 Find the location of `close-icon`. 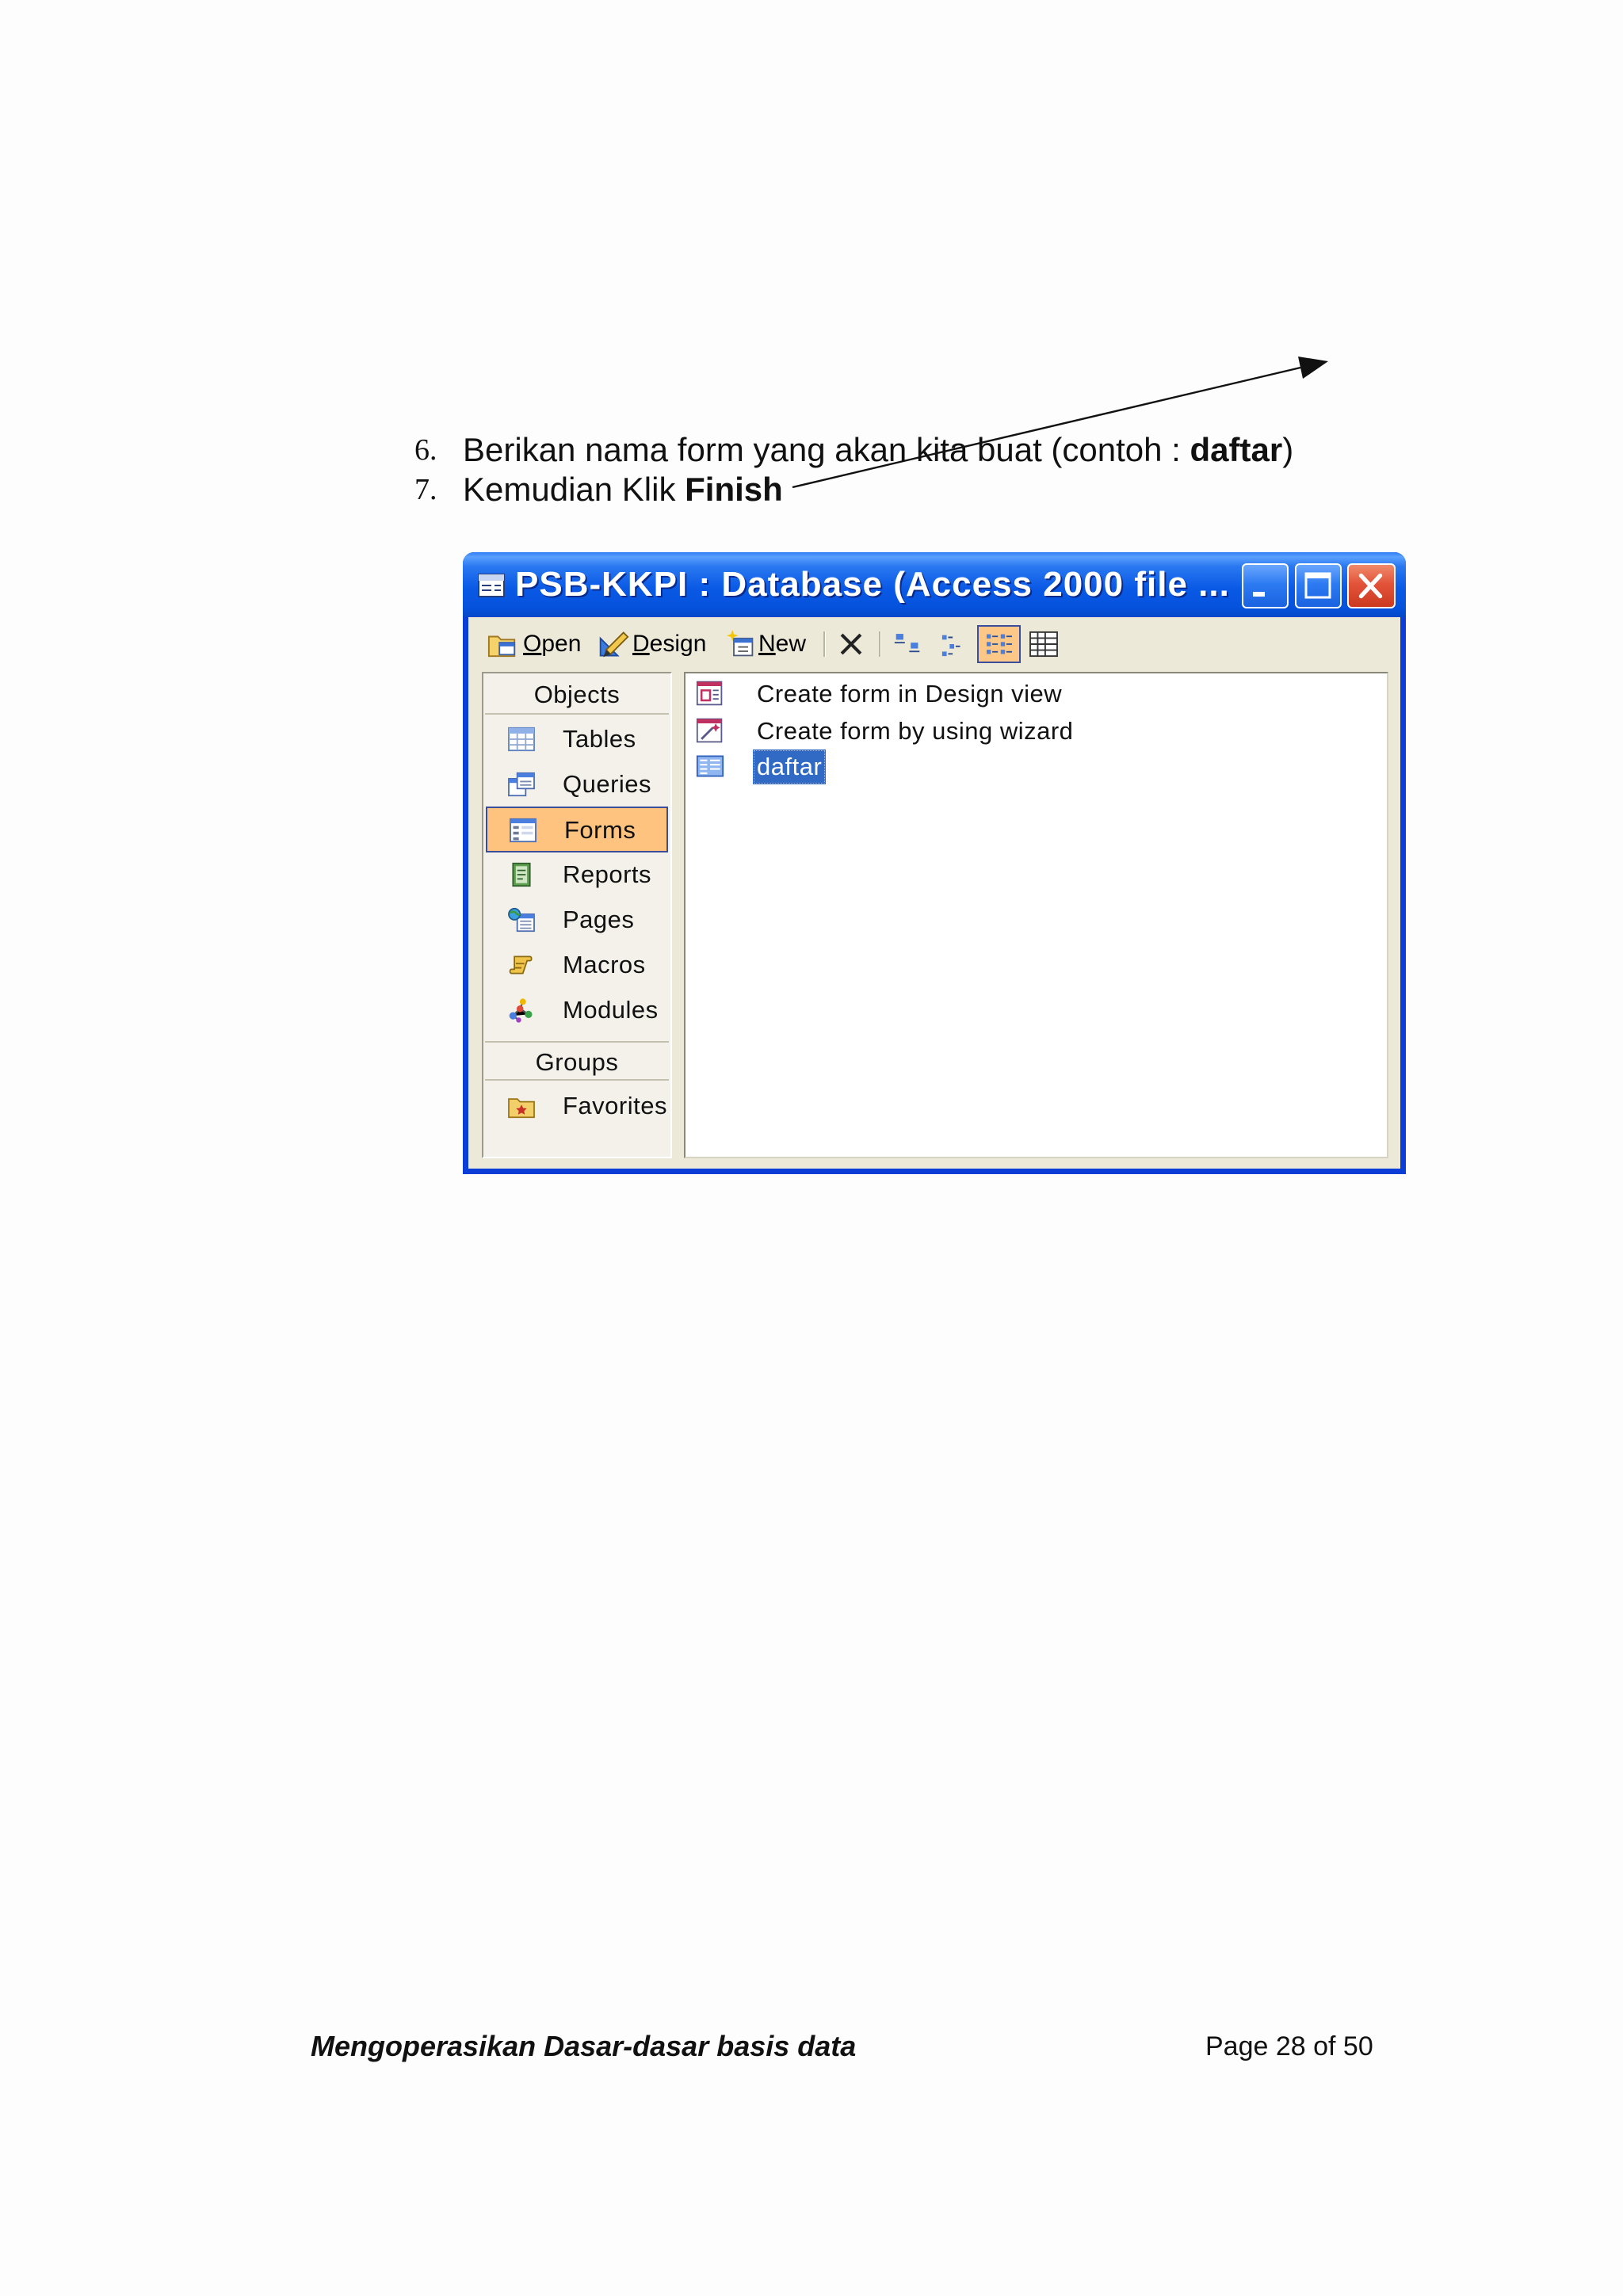

close-icon is located at coordinates (1370, 586).